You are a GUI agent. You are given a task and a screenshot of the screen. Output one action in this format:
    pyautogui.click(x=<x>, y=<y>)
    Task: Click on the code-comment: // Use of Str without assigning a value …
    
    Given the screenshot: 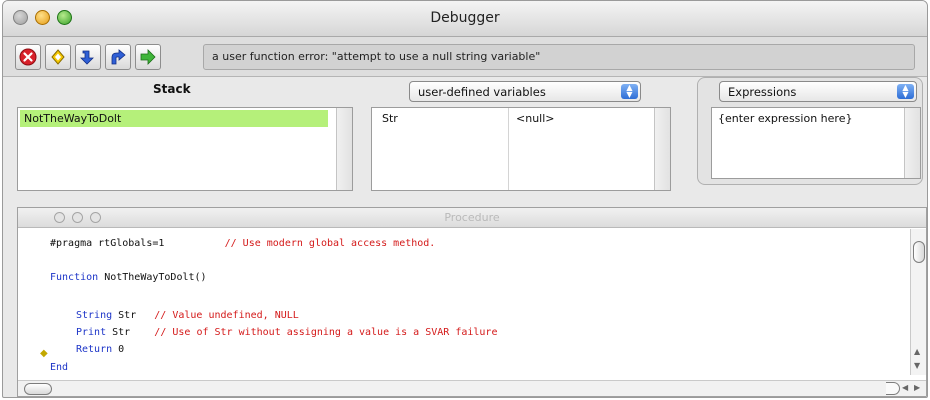 What is the action you would take?
    pyautogui.click(x=326, y=332)
    